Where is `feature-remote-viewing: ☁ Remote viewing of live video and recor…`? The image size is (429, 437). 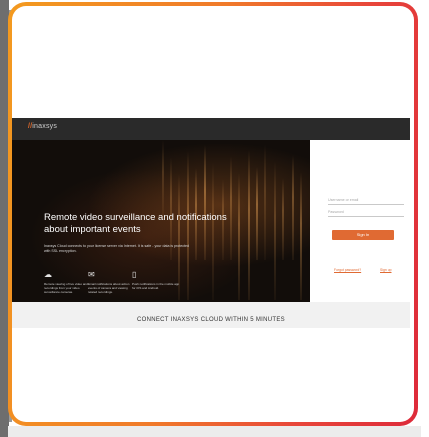 feature-remote-viewing: ☁ Remote viewing of live video and recor… is located at coordinates (68, 282).